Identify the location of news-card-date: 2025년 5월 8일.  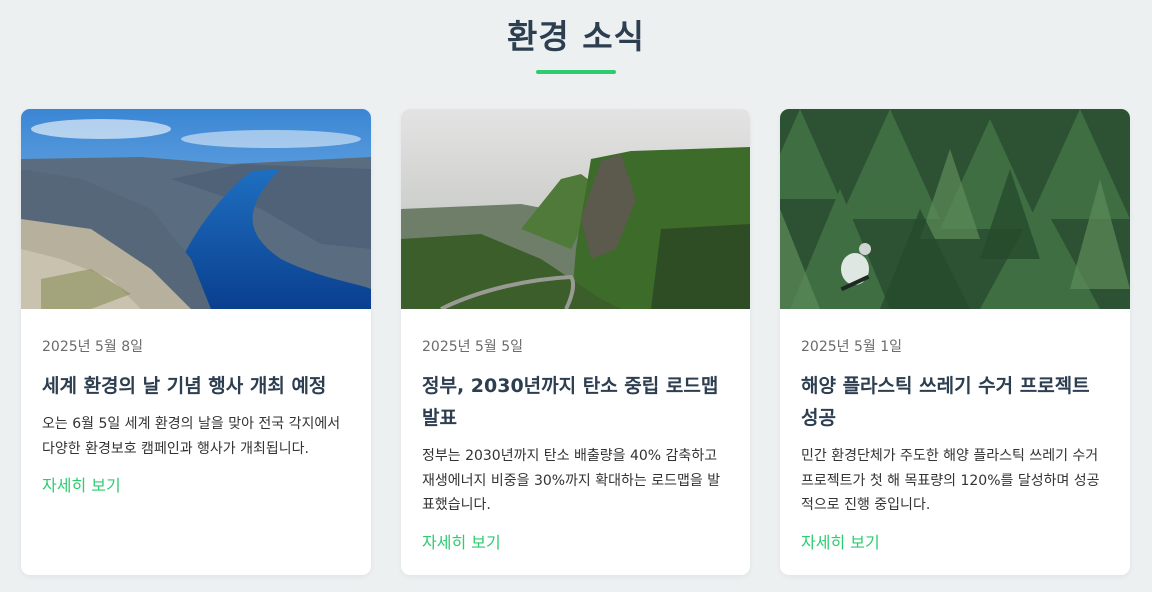
(92, 347).